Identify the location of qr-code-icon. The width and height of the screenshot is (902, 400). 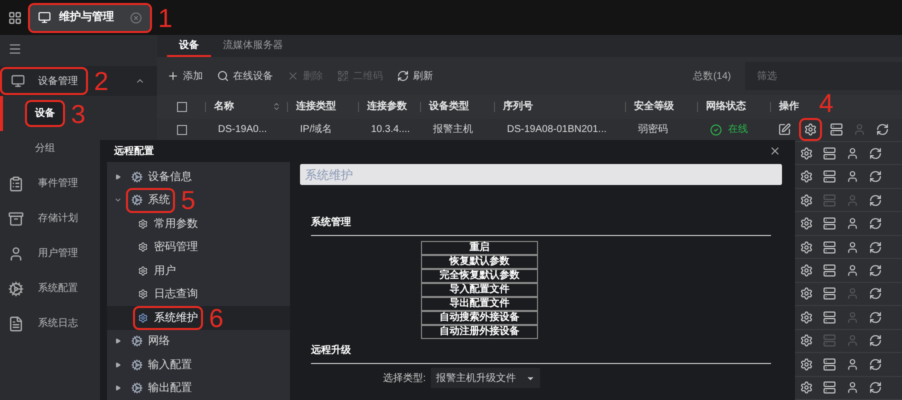
(343, 76).